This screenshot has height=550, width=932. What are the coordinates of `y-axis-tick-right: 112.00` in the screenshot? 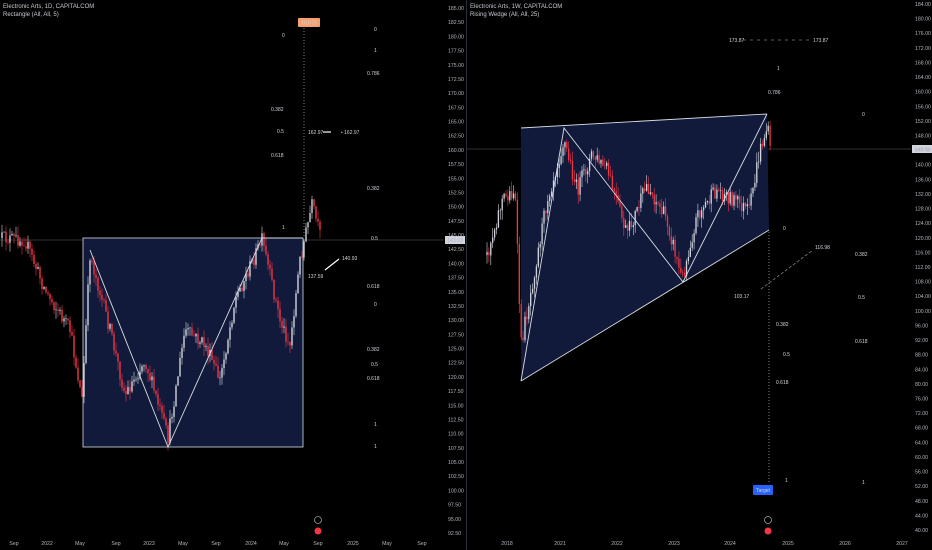 It's located at (923, 268).